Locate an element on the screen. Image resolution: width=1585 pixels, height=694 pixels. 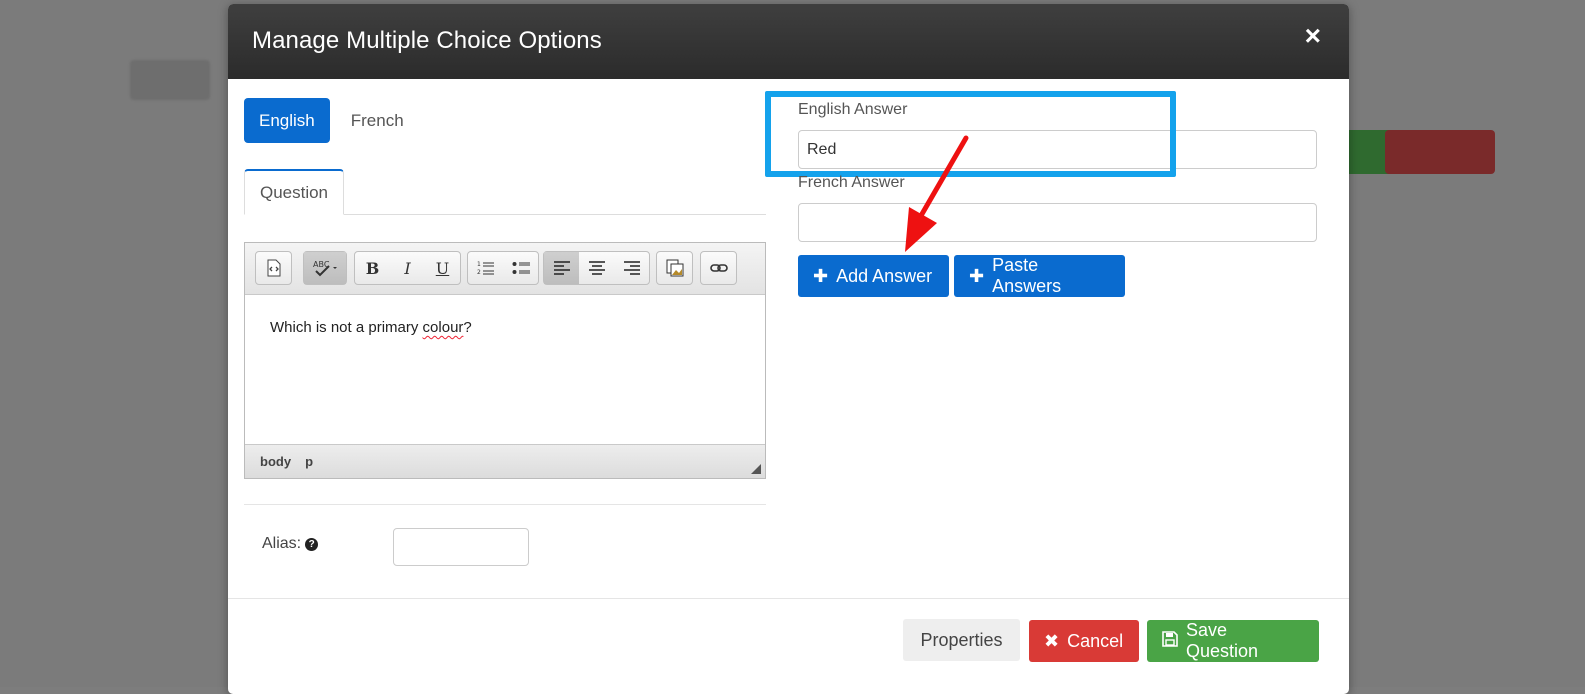
toolbar-group-source is located at coordinates (273, 268).